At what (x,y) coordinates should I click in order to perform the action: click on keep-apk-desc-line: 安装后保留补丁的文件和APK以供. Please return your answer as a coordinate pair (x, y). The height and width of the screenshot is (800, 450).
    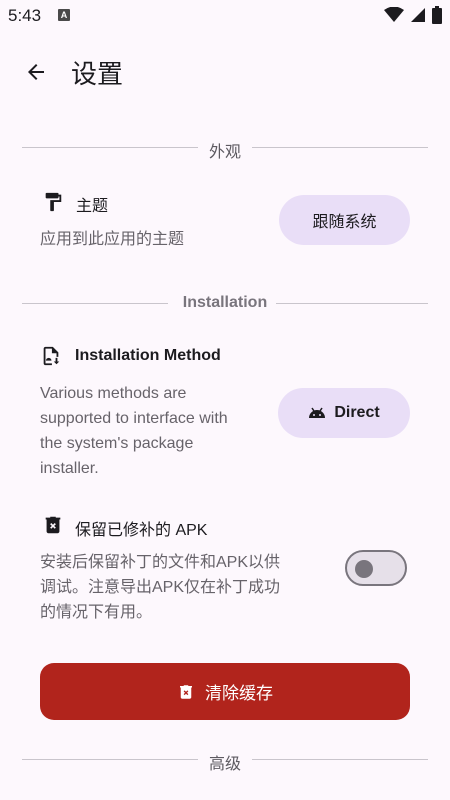
    Looking at the image, I should click on (160, 562).